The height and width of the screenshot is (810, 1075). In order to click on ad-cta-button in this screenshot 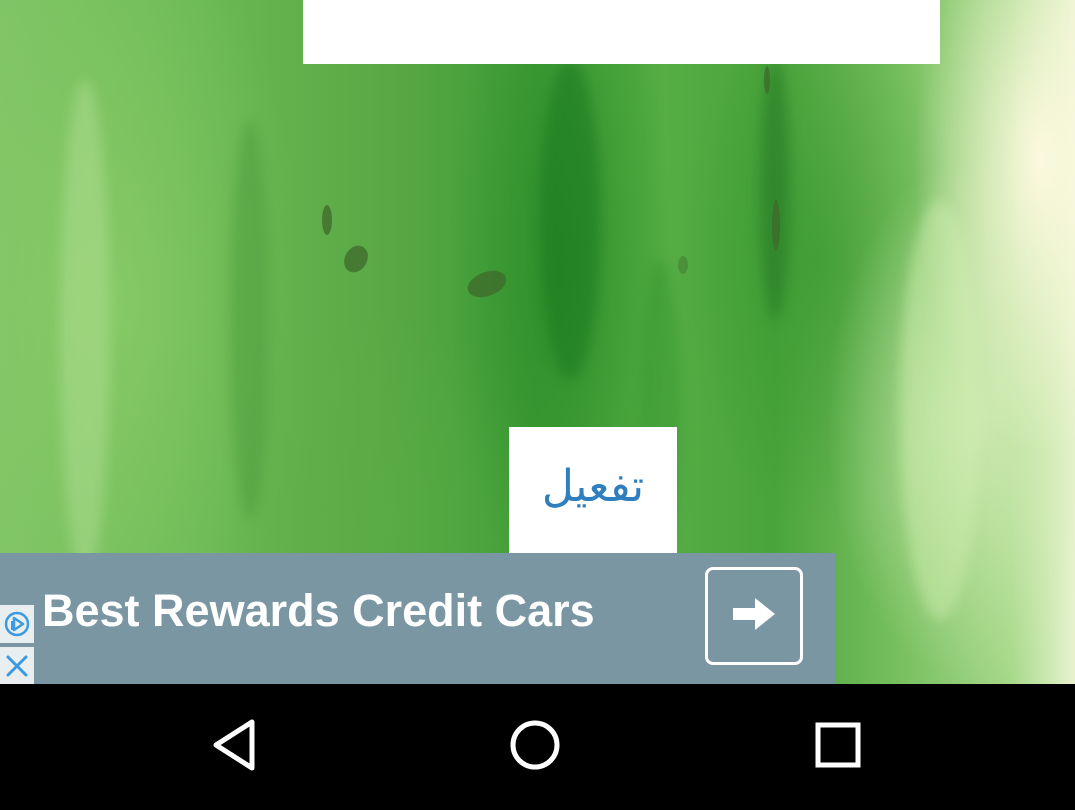, I will do `click(754, 616)`.